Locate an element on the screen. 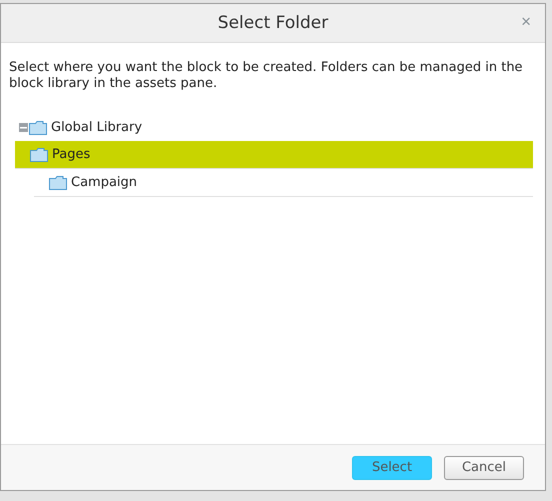  dialog-title: Select Folder is located at coordinates (273, 23).